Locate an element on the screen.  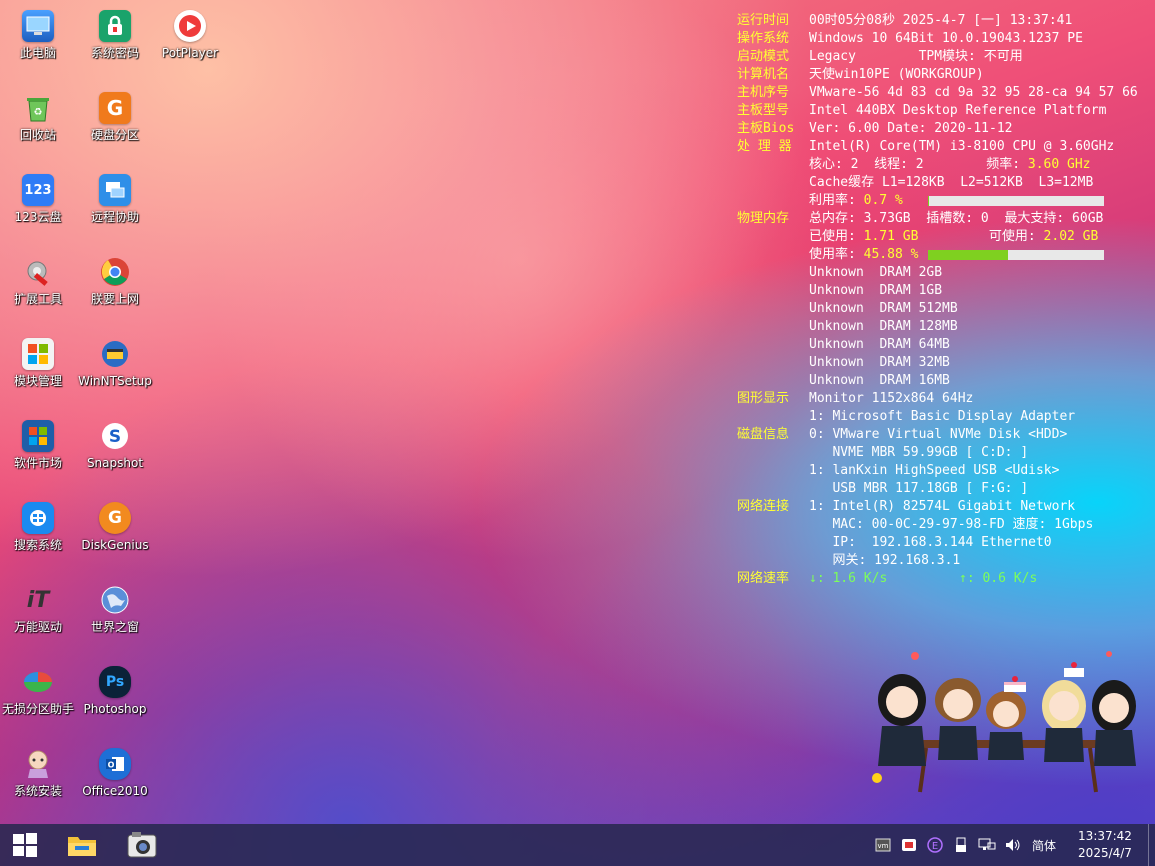
desktop-icon-search-system: 搜索系统 is located at coordinates (38, 536).